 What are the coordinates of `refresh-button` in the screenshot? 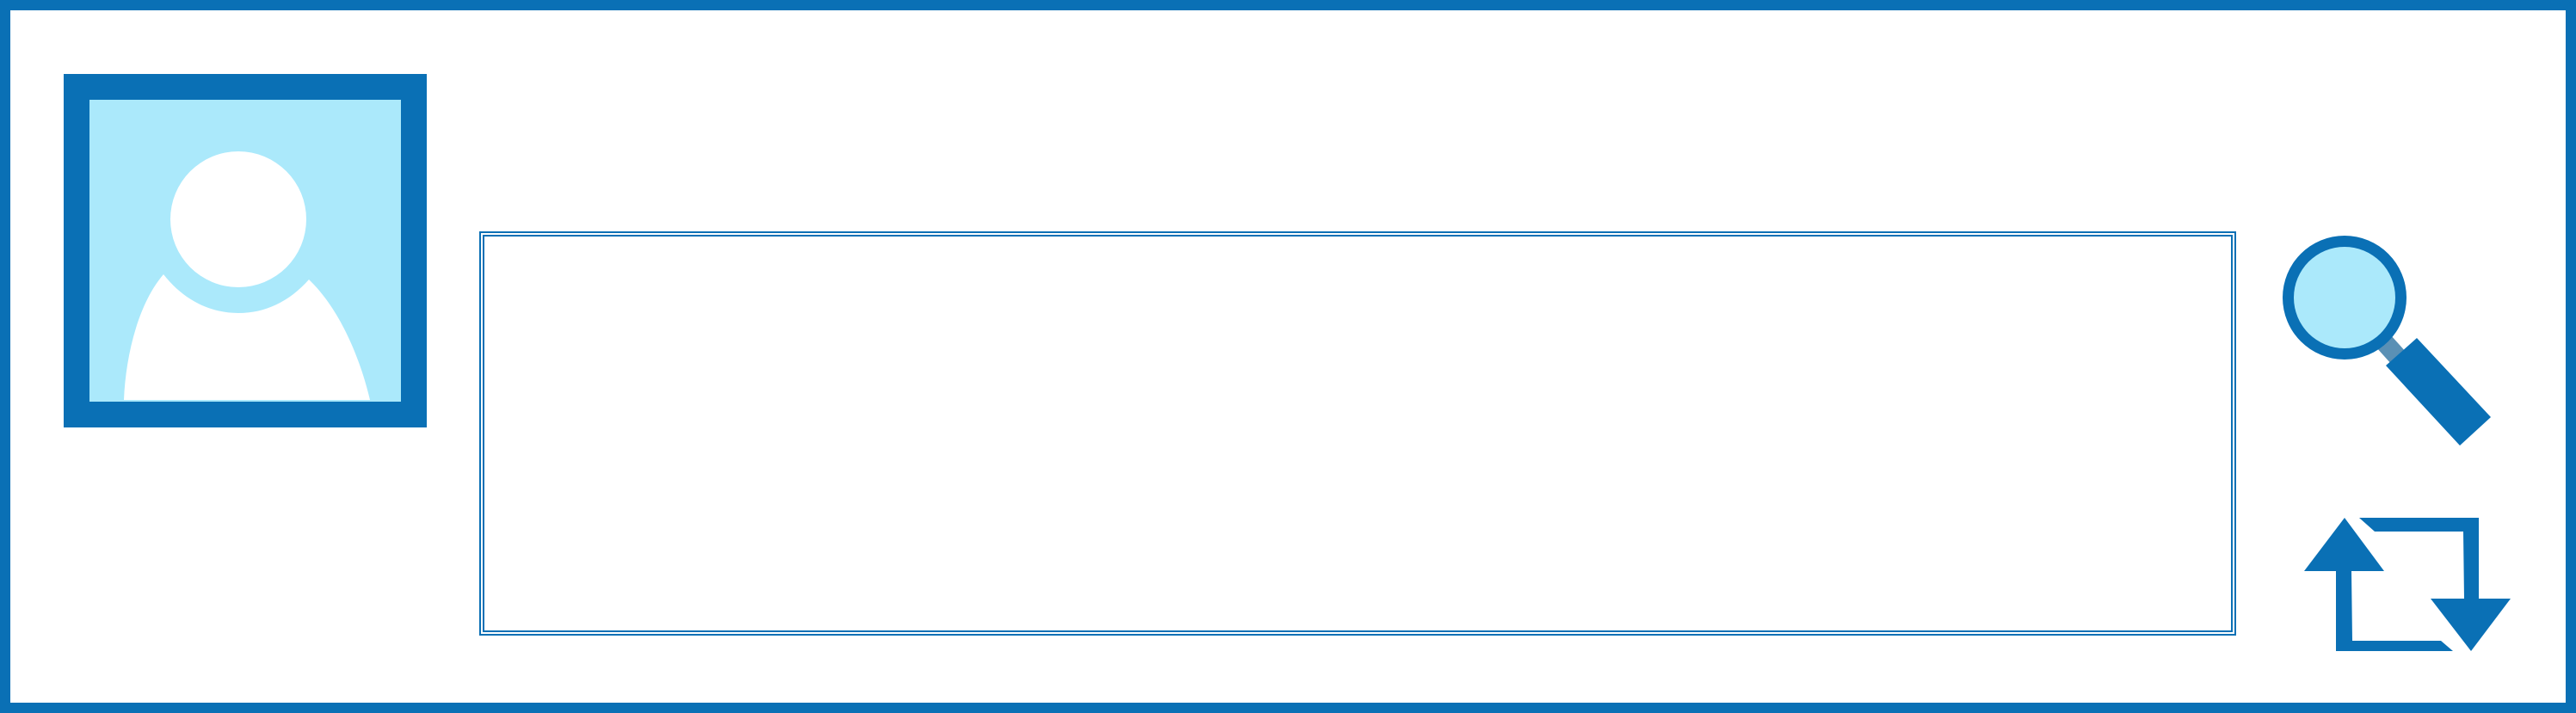 It's located at (2408, 589).